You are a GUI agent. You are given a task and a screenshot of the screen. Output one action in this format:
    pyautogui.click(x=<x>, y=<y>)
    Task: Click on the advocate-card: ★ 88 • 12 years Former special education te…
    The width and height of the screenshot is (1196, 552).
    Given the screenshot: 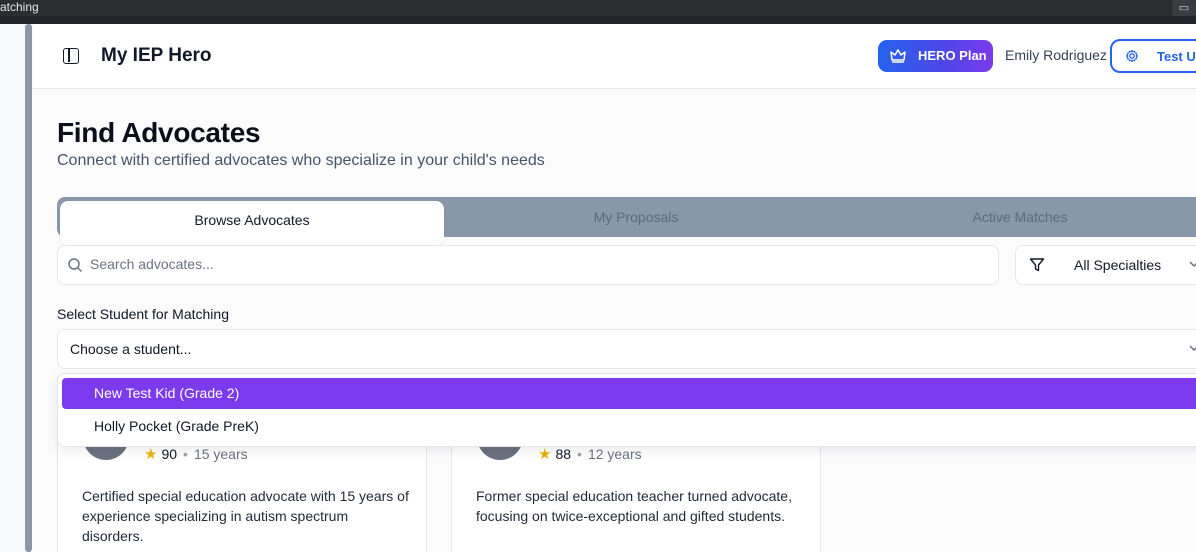 What is the action you would take?
    pyautogui.click(x=636, y=490)
    